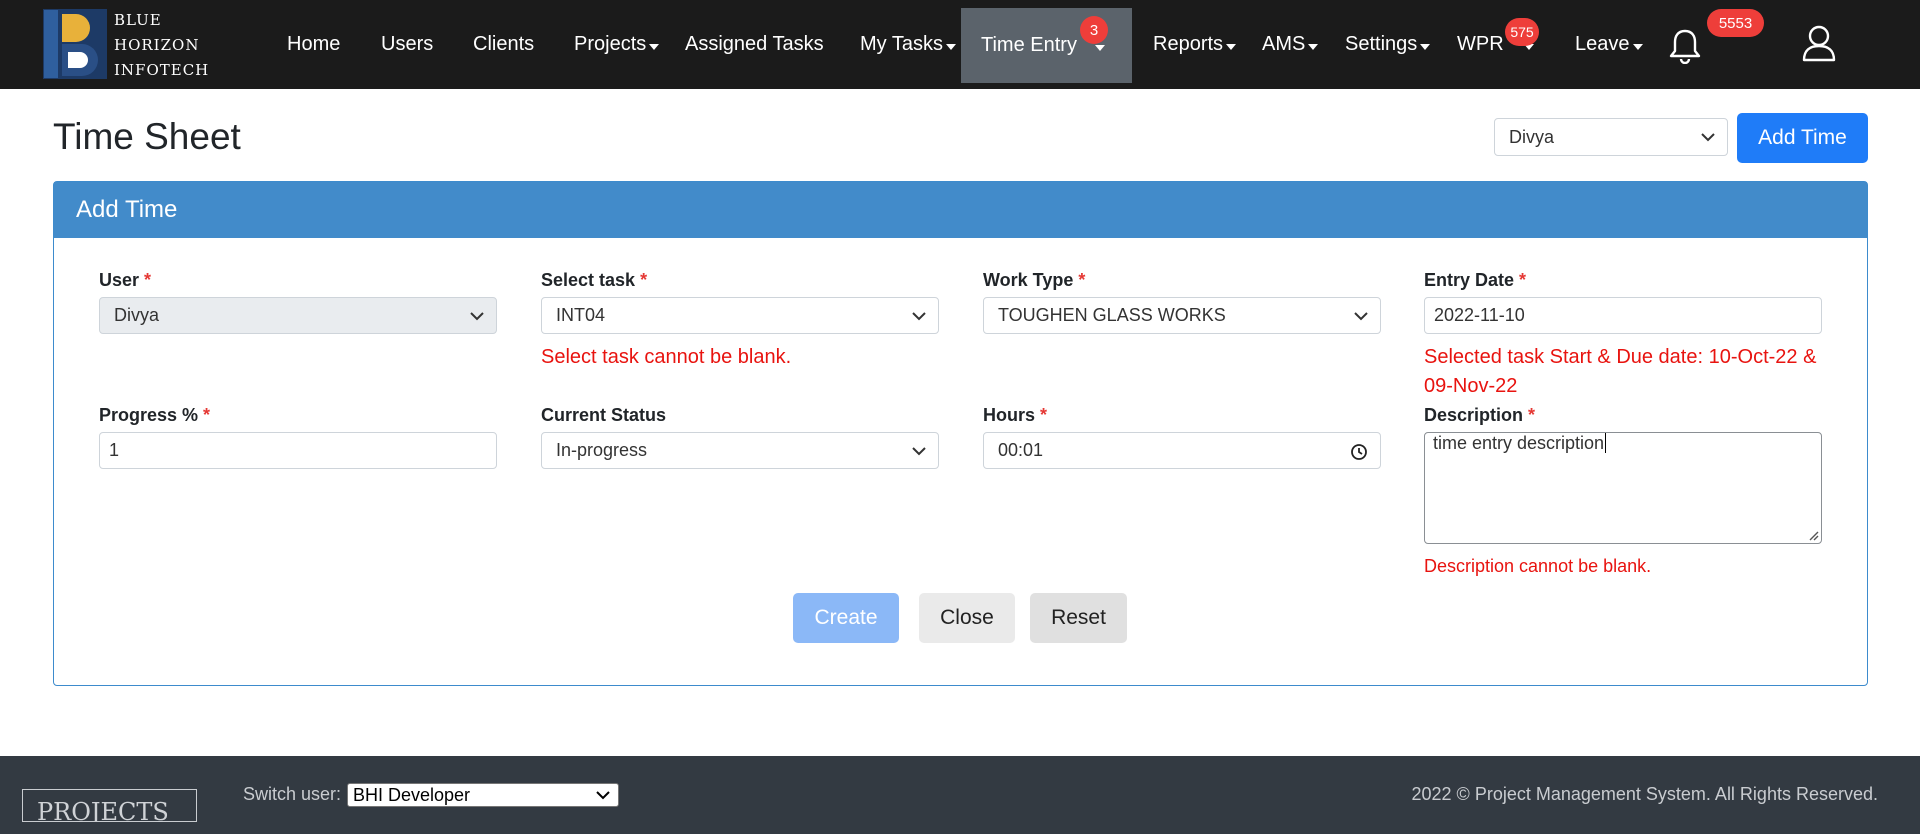 Image resolution: width=1920 pixels, height=834 pixels. Describe the element at coordinates (901, 44) in the screenshot. I see `nav-my-tasks-label: My Tasks` at that location.